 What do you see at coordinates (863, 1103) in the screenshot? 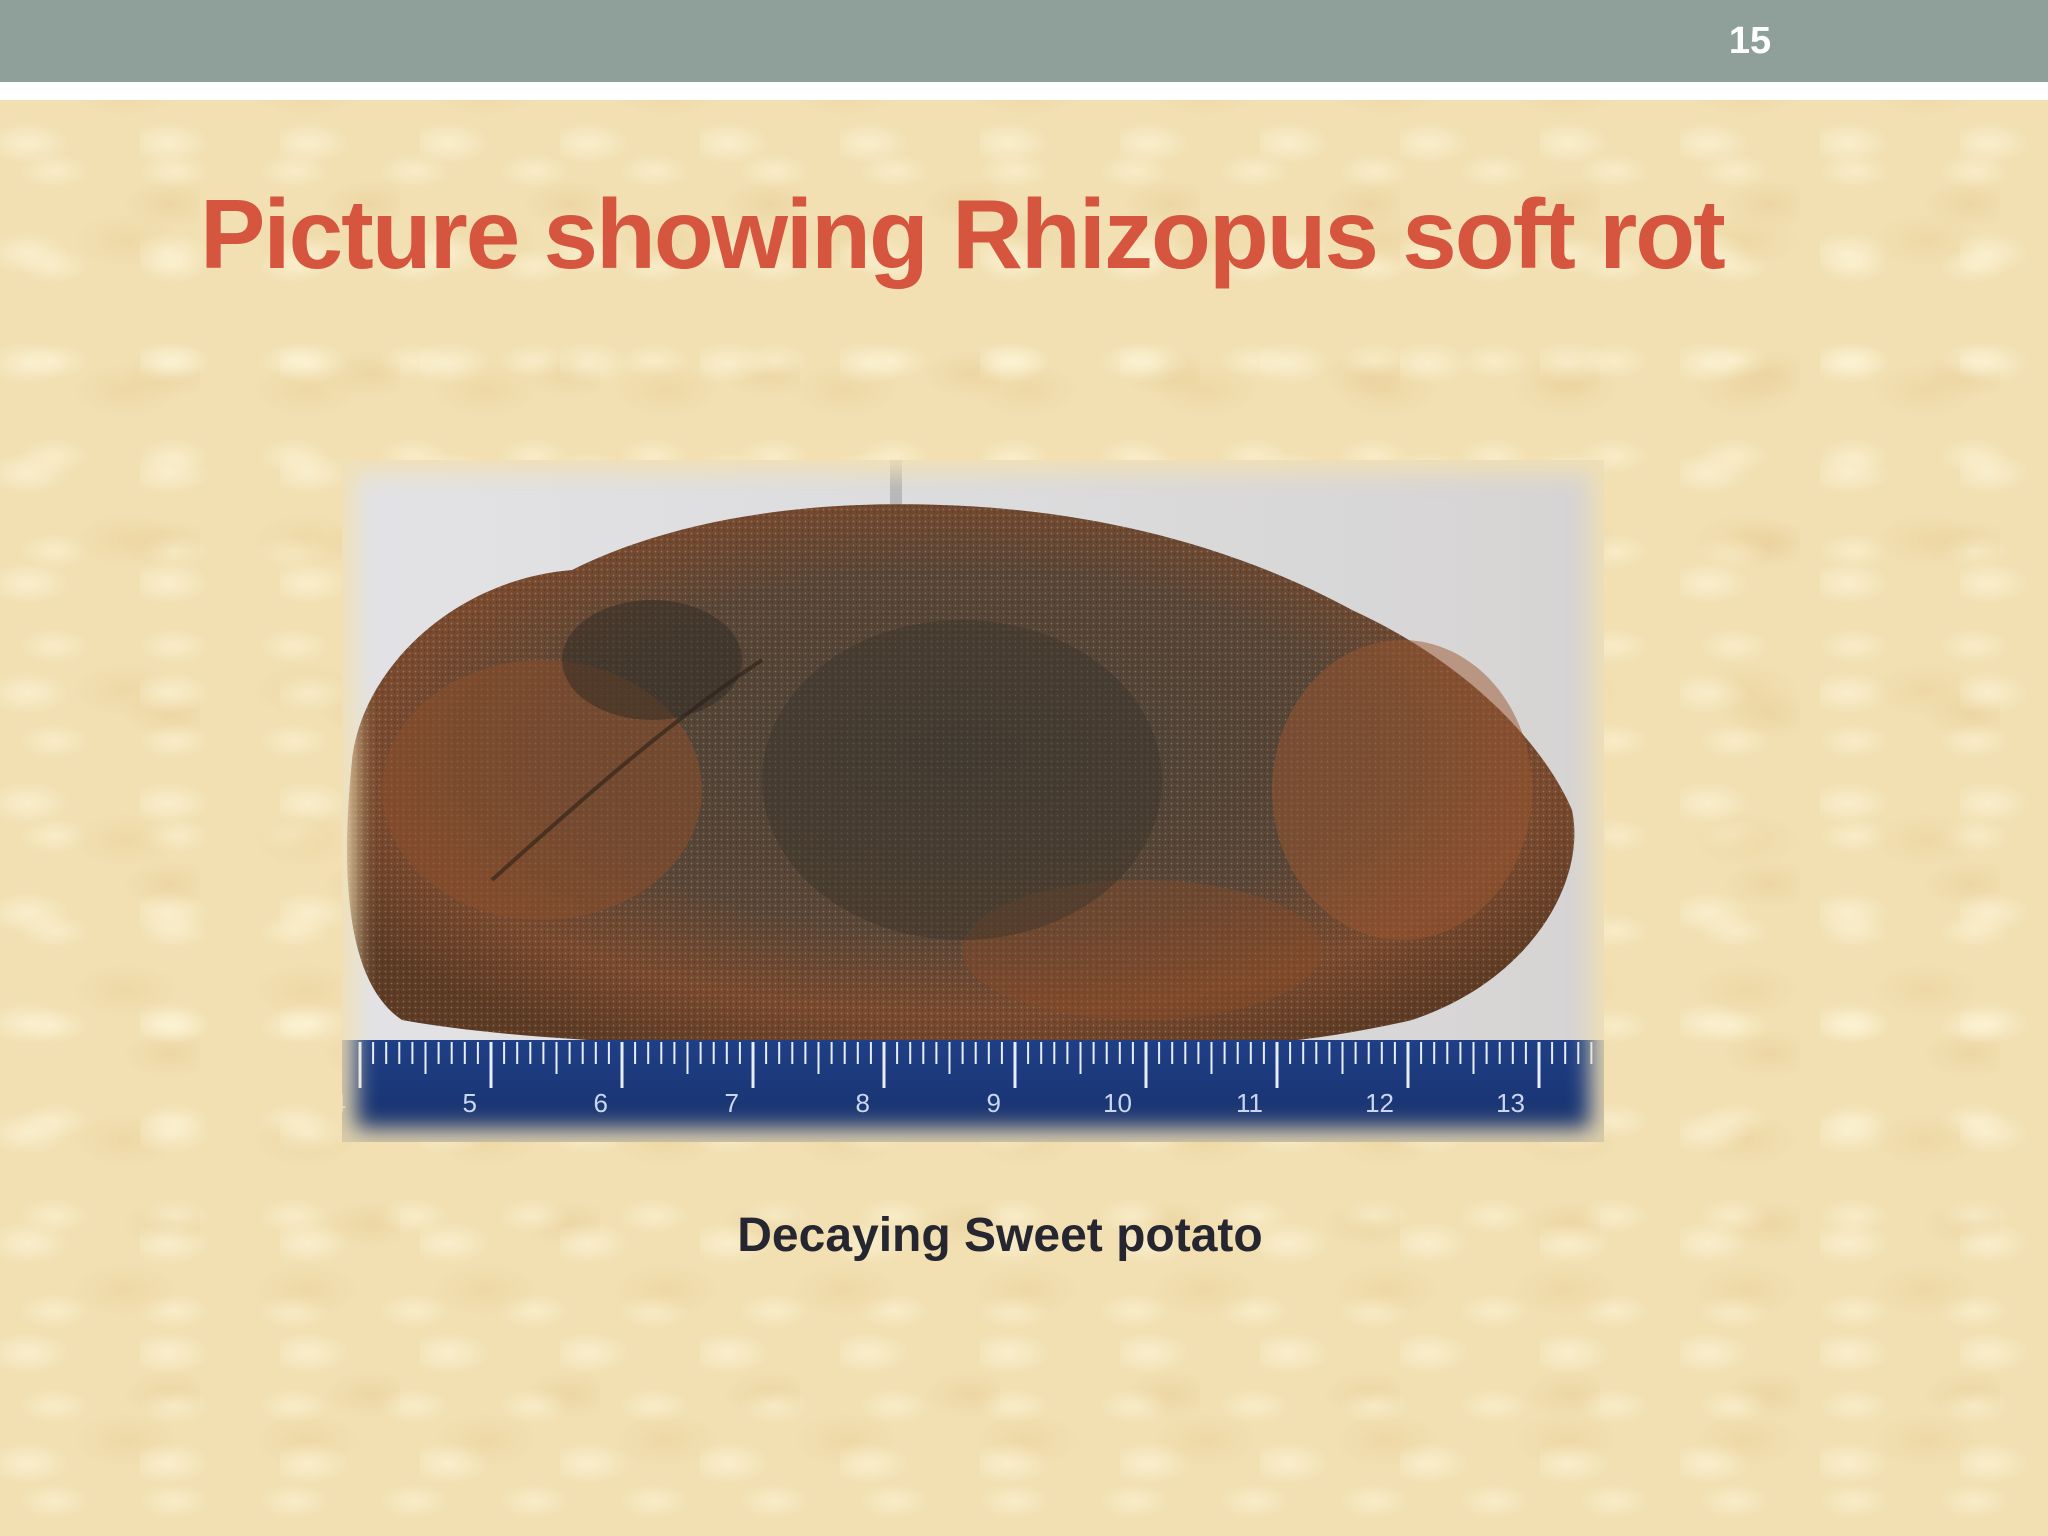
I see `ruler-label: 8` at bounding box center [863, 1103].